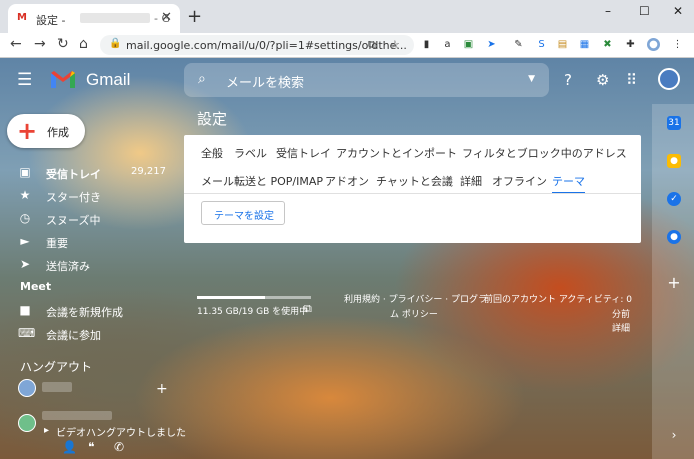  What do you see at coordinates (607, 44) in the screenshot?
I see `excel-extension-icon: ✖` at bounding box center [607, 44].